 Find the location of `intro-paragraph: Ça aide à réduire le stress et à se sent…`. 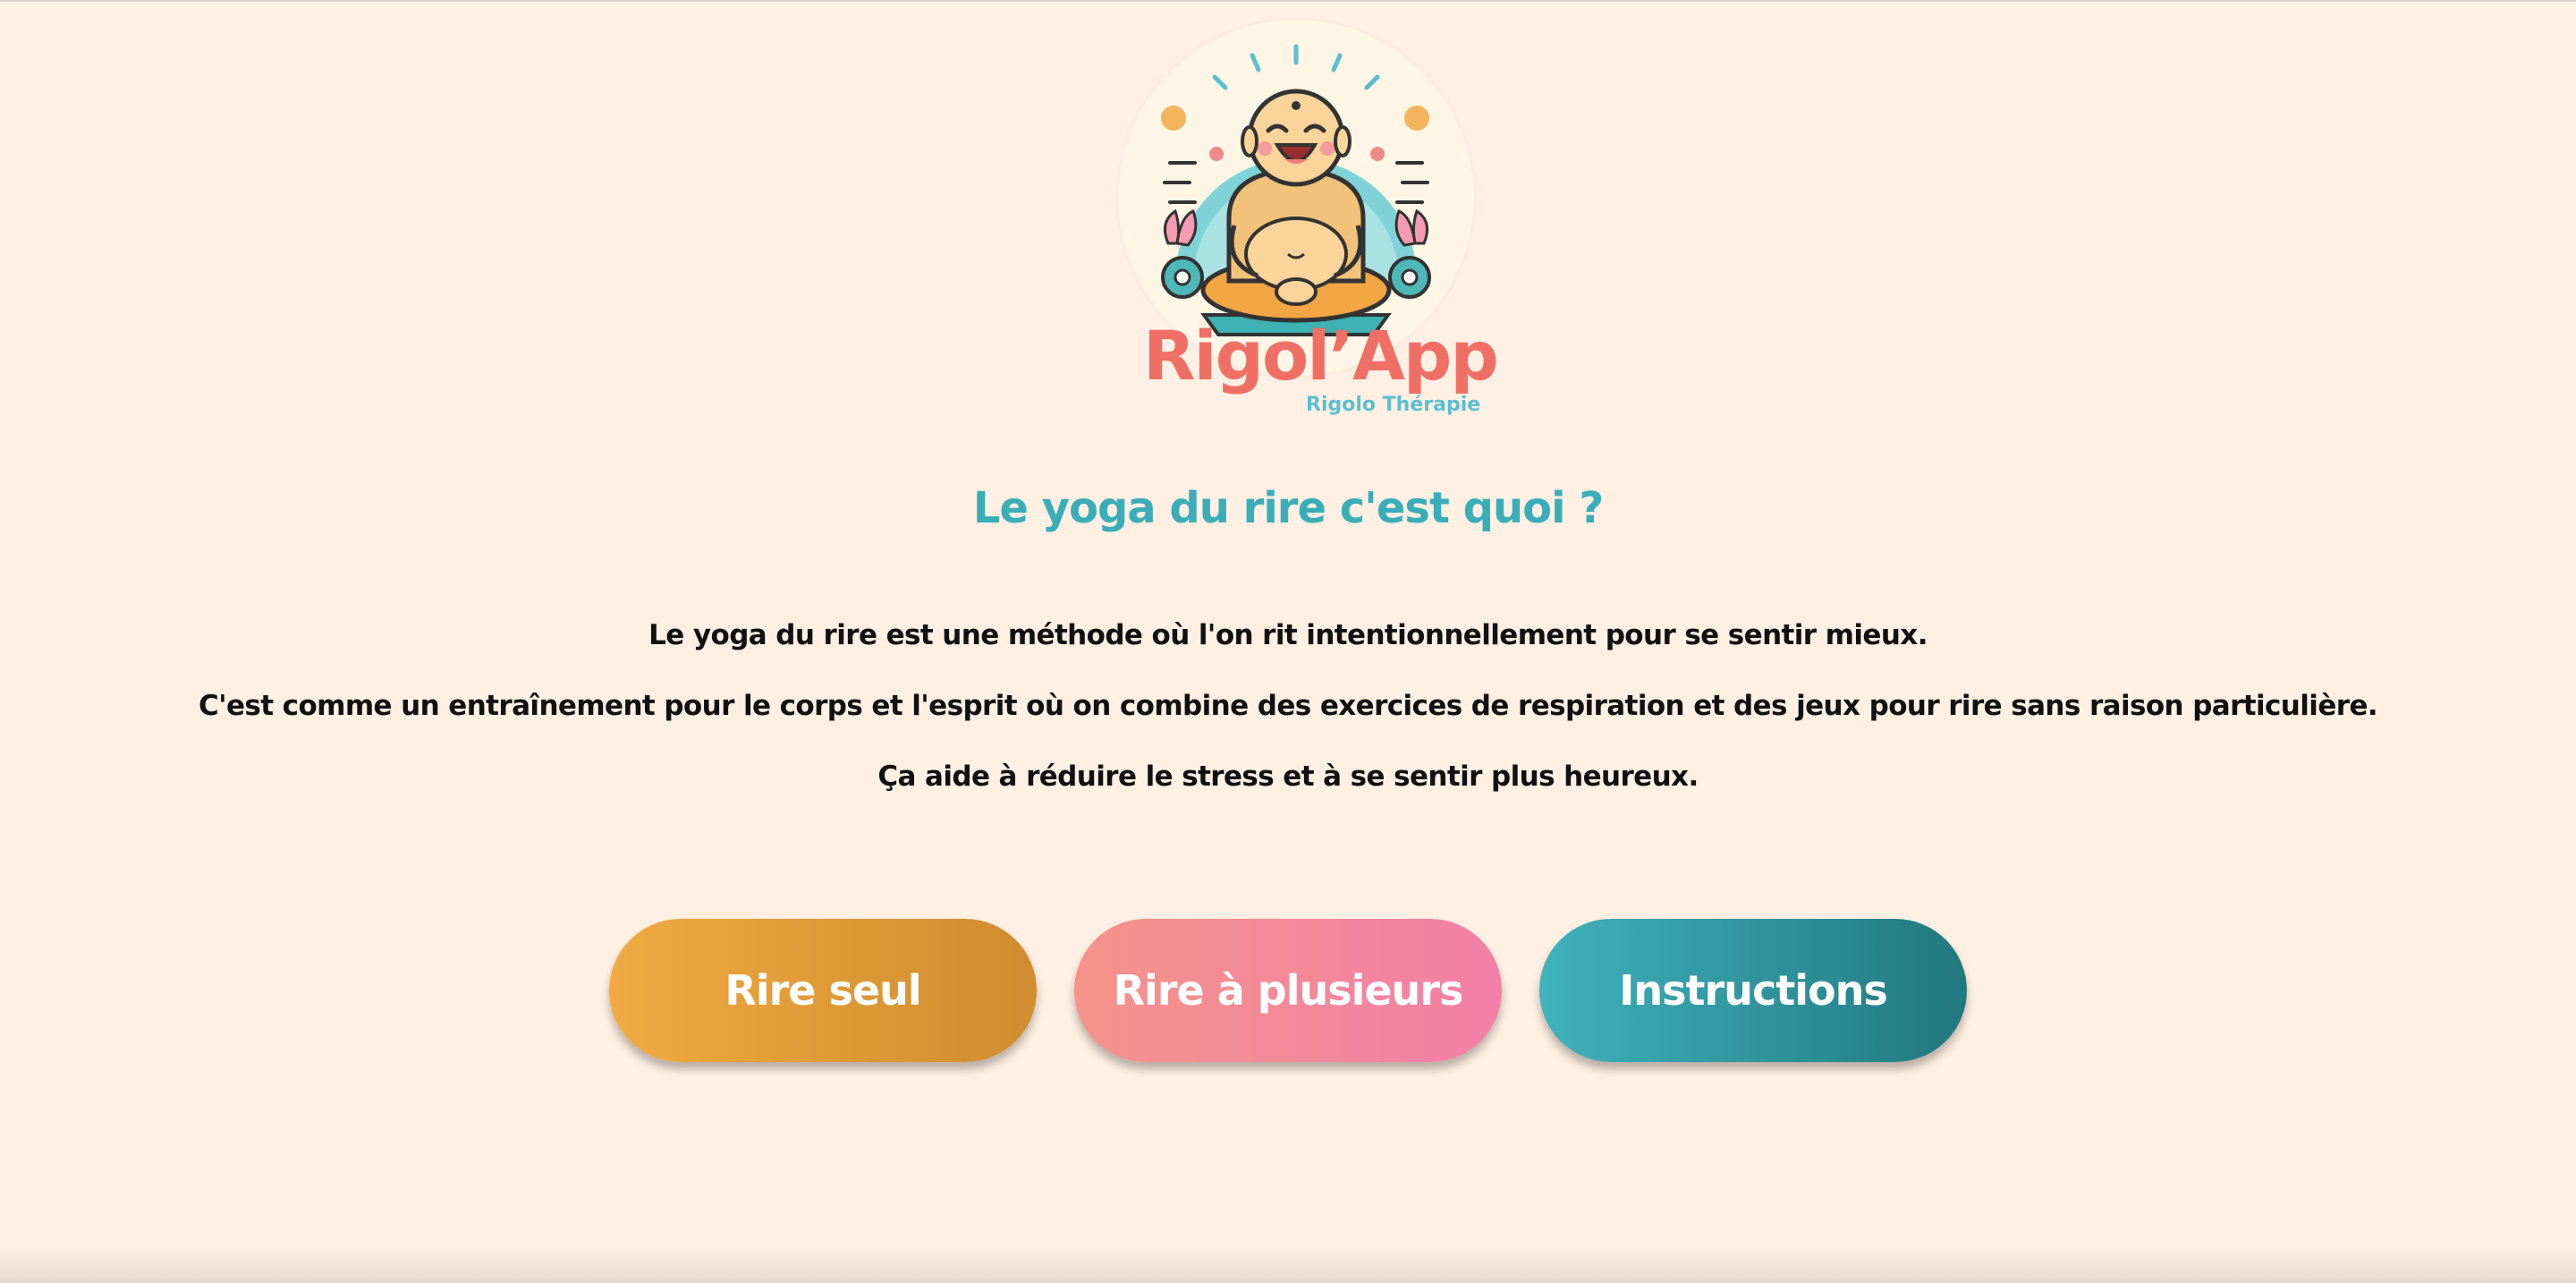

intro-paragraph: Ça aide à réduire le stress et à se sent… is located at coordinates (1288, 776).